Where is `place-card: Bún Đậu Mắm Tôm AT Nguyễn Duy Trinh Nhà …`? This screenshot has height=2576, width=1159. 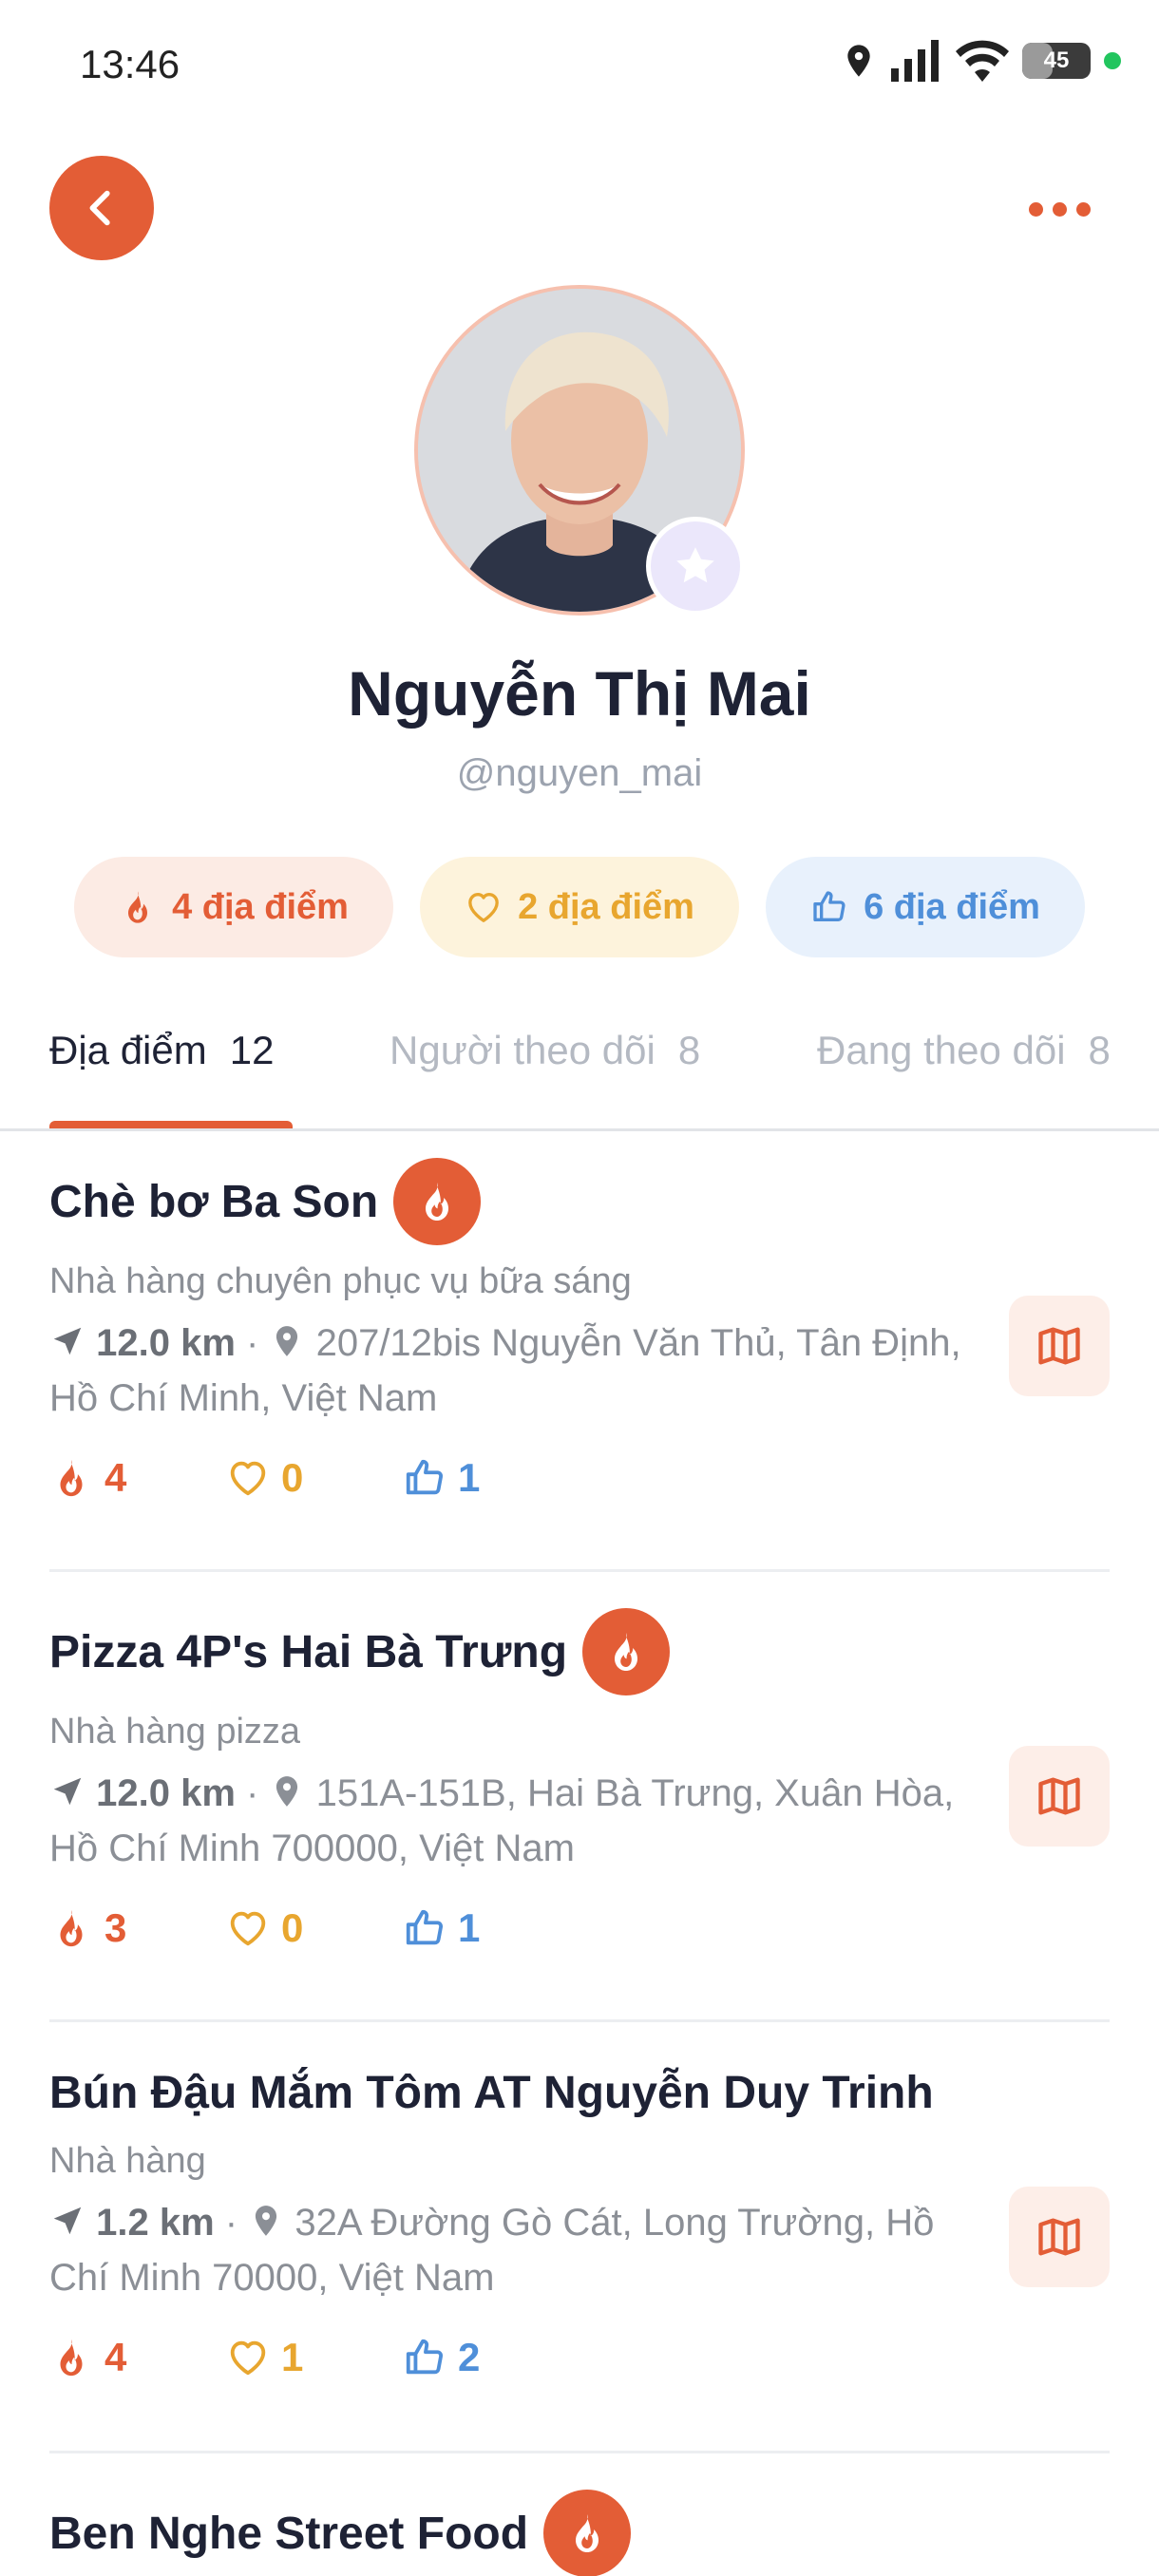 place-card: Bún Đậu Mắm Tôm AT Nguyễn Duy Trinh Nhà … is located at coordinates (579, 2219).